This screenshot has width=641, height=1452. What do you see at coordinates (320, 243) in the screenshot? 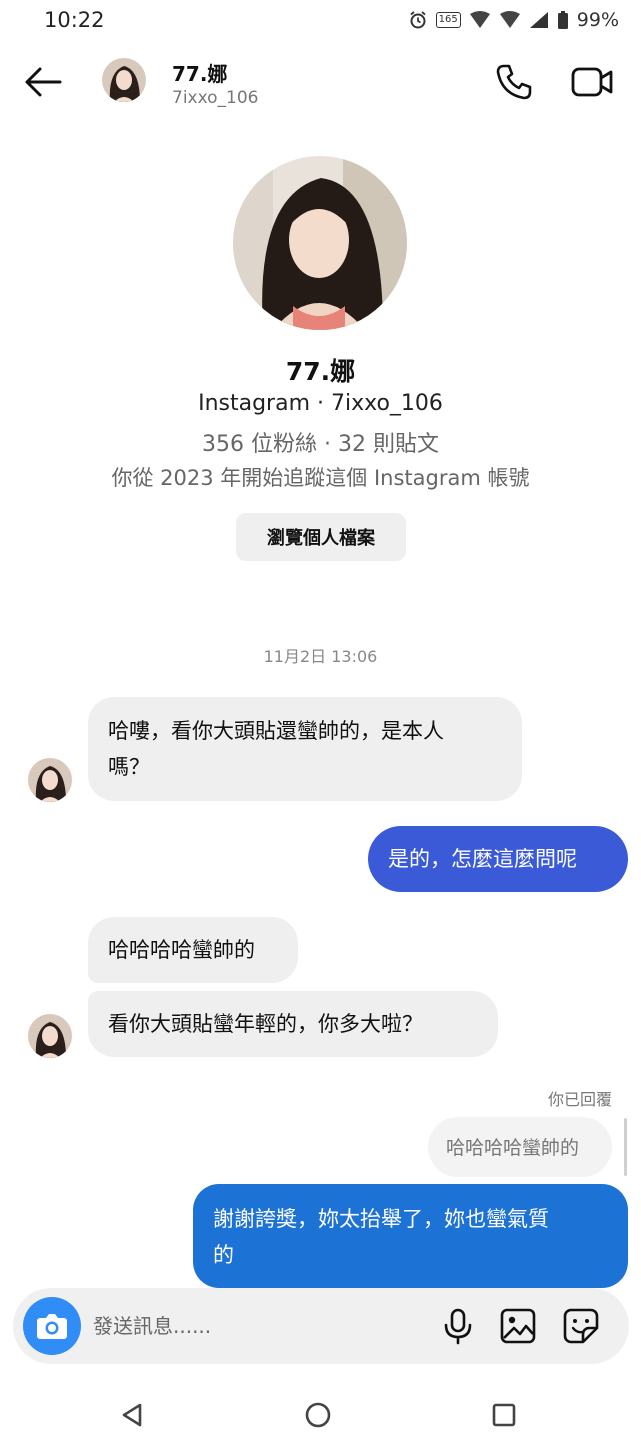
I see `profile-avatar` at bounding box center [320, 243].